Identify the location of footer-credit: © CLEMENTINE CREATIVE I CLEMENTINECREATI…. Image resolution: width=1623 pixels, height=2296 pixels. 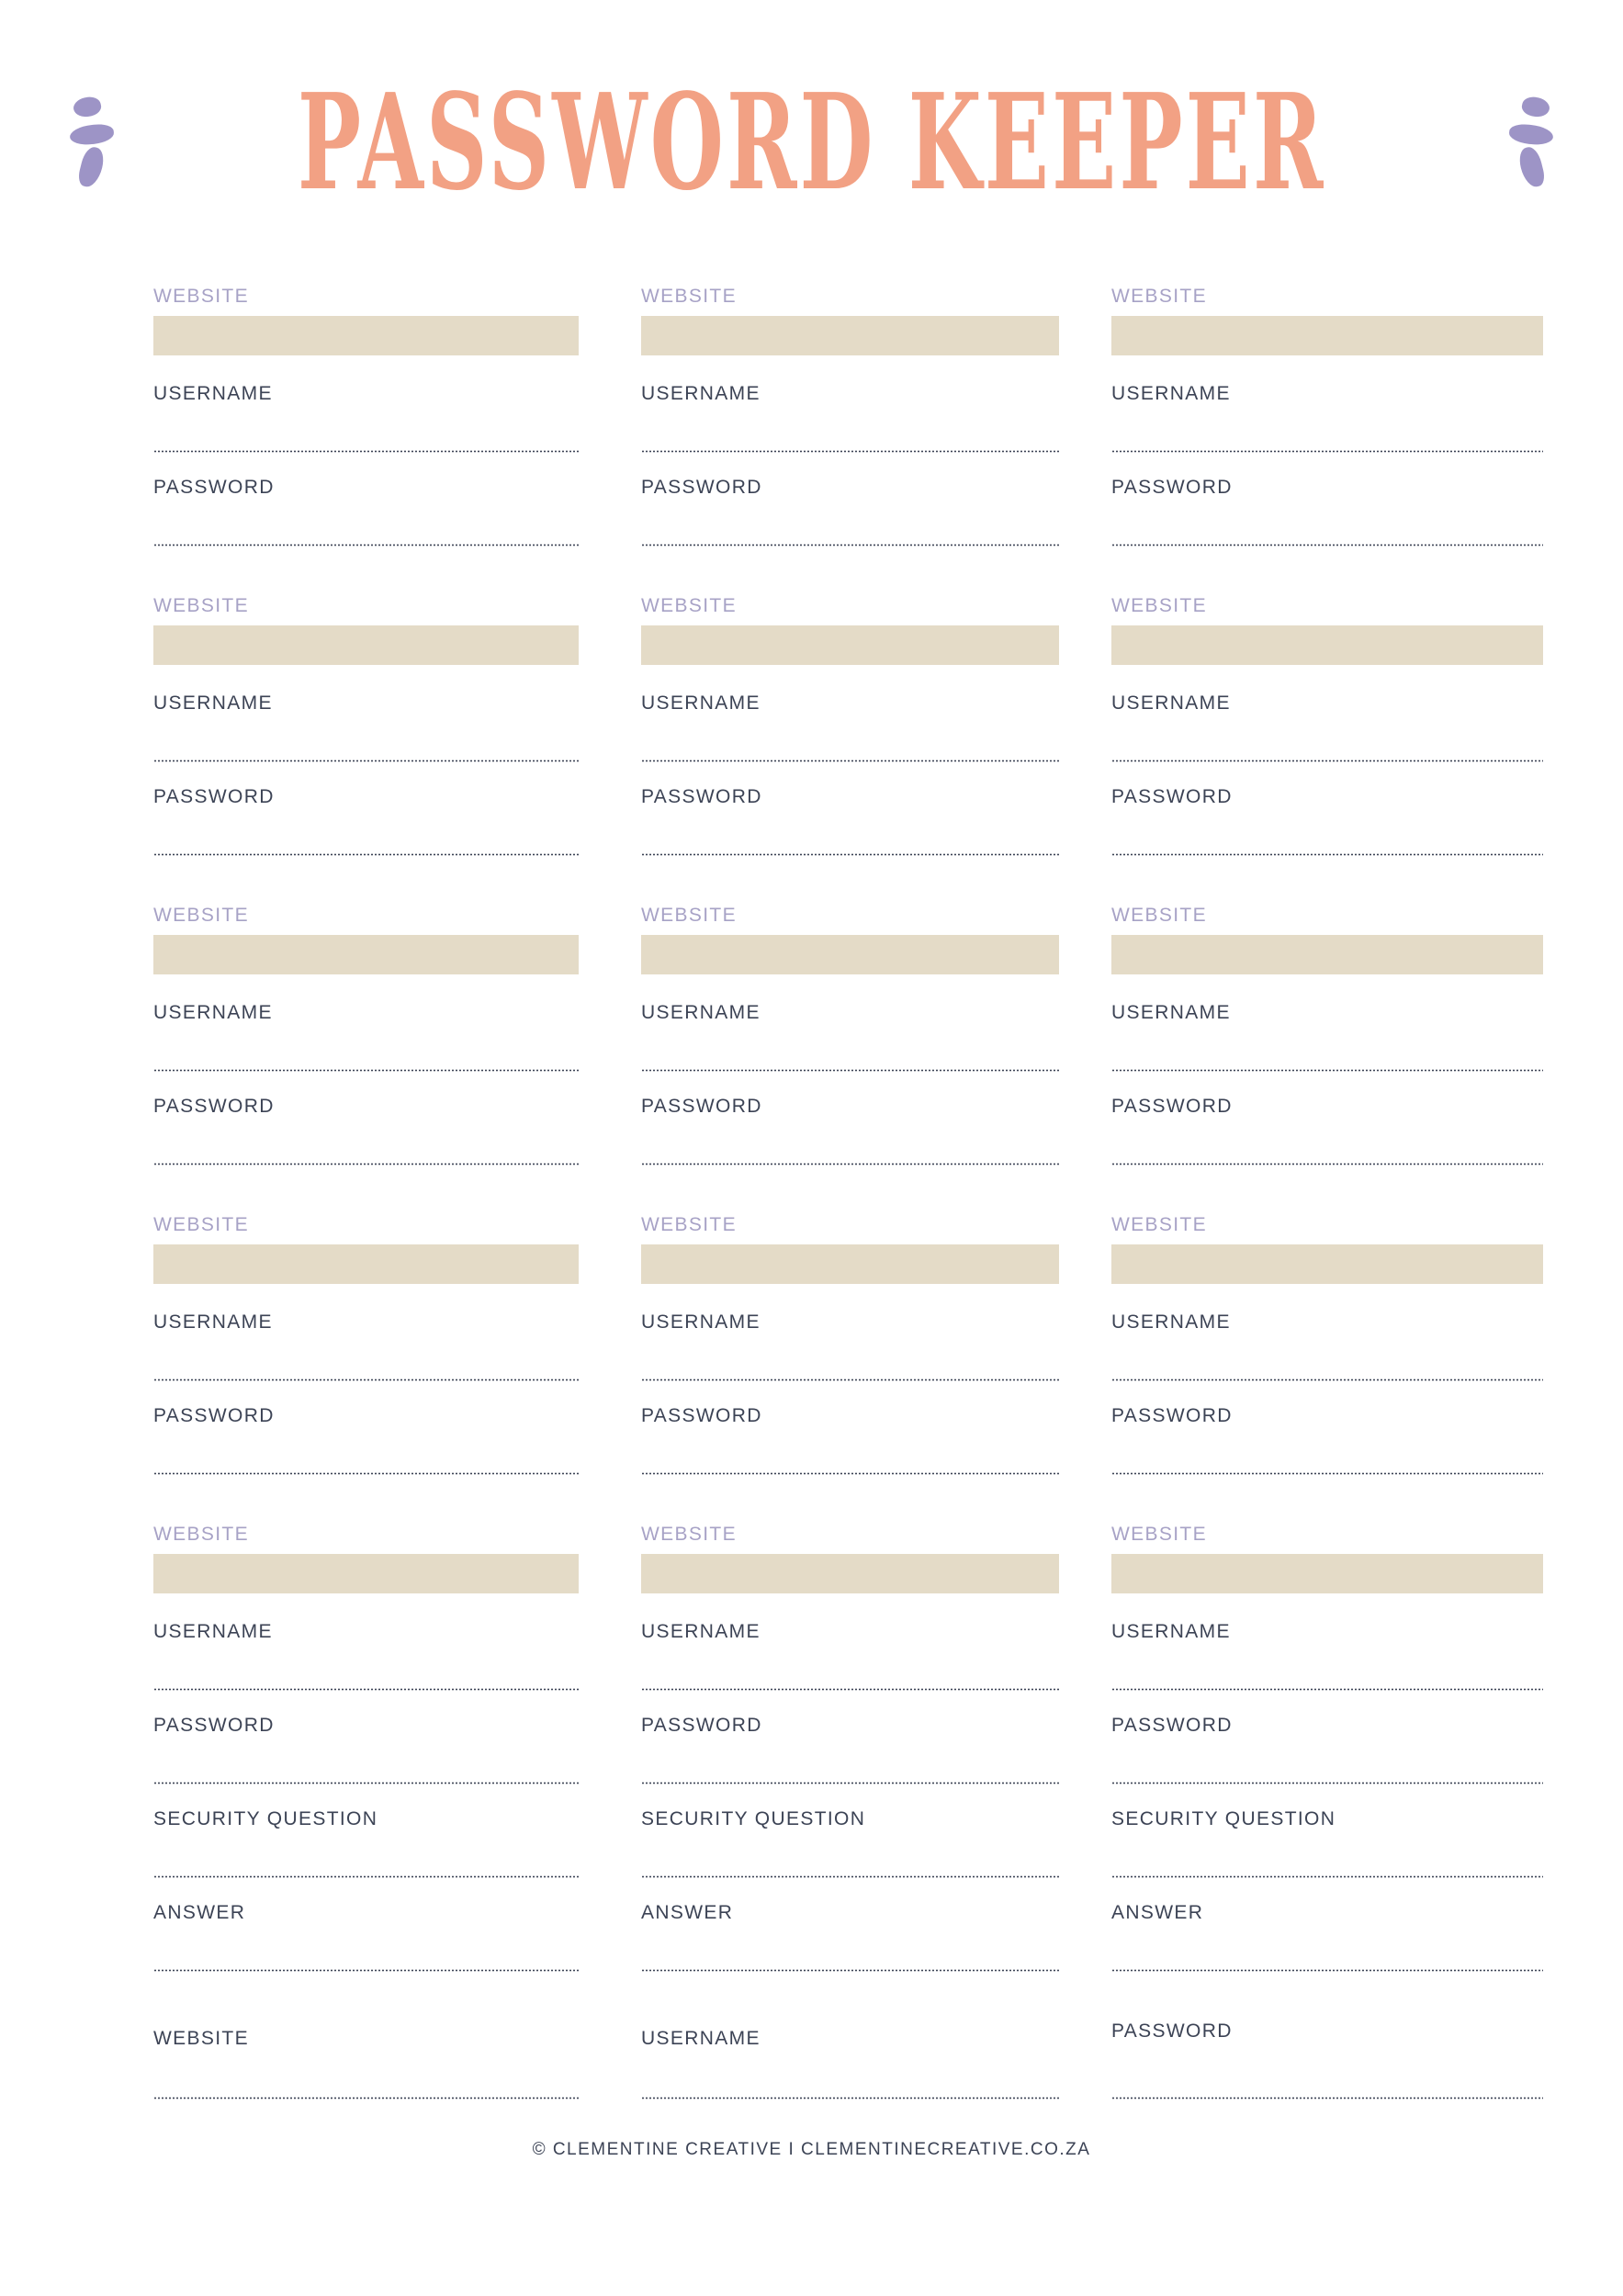
(811, 2150).